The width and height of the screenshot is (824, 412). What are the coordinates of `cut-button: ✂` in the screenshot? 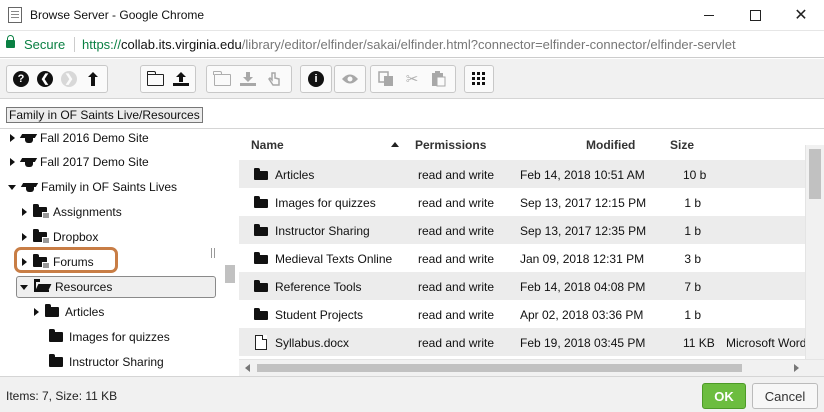 It's located at (412, 79).